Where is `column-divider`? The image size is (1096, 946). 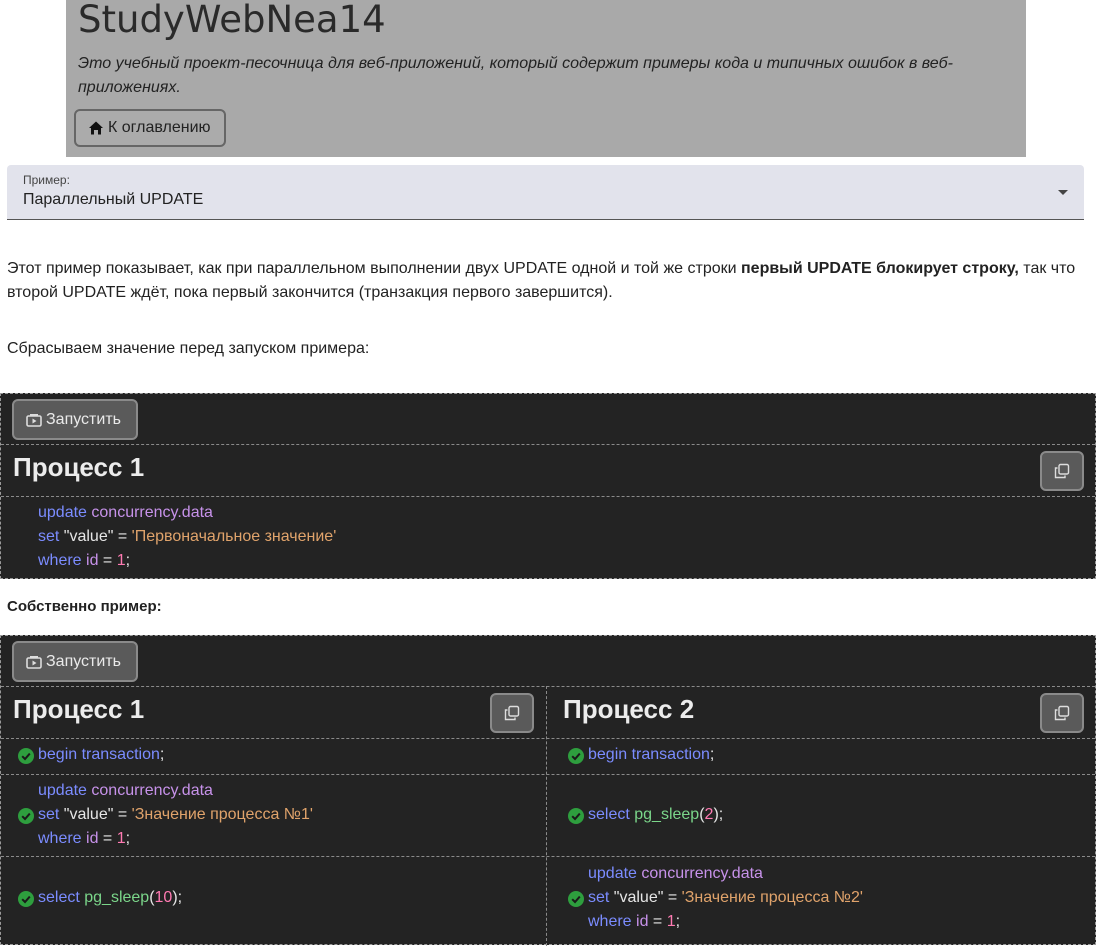 column-divider is located at coordinates (546, 816).